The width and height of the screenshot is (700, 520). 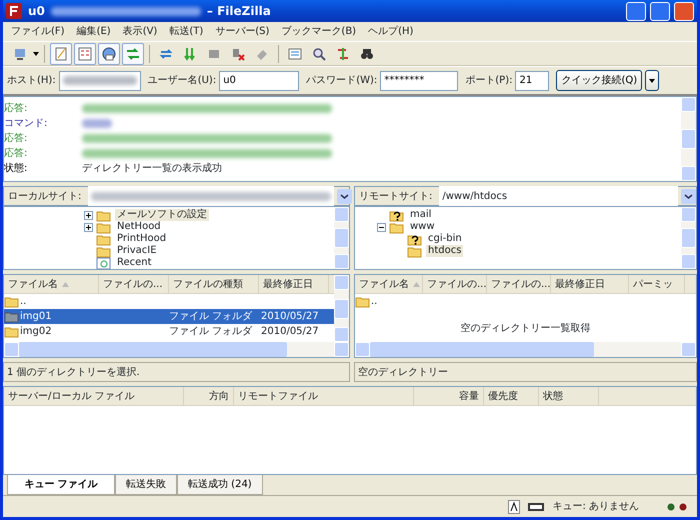 What do you see at coordinates (421, 215) in the screenshot?
I see `tree-item: mail` at bounding box center [421, 215].